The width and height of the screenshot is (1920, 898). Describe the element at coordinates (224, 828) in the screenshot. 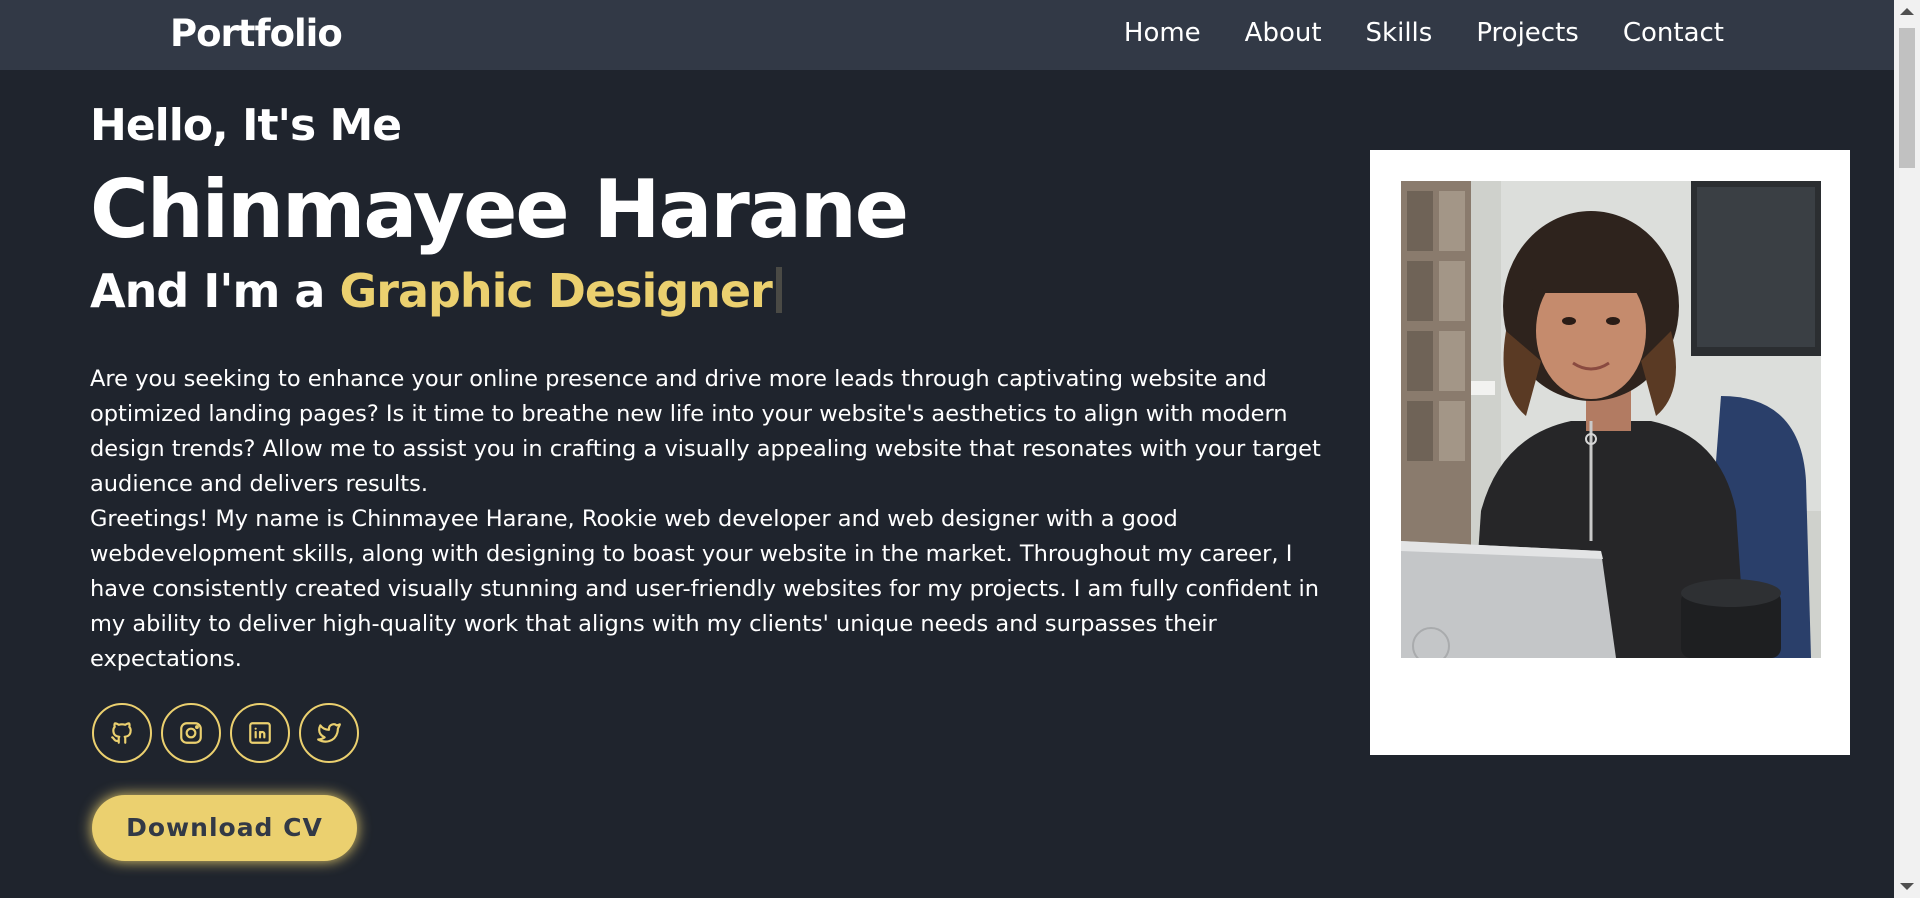

I see `download-cv-button: Download CV` at that location.